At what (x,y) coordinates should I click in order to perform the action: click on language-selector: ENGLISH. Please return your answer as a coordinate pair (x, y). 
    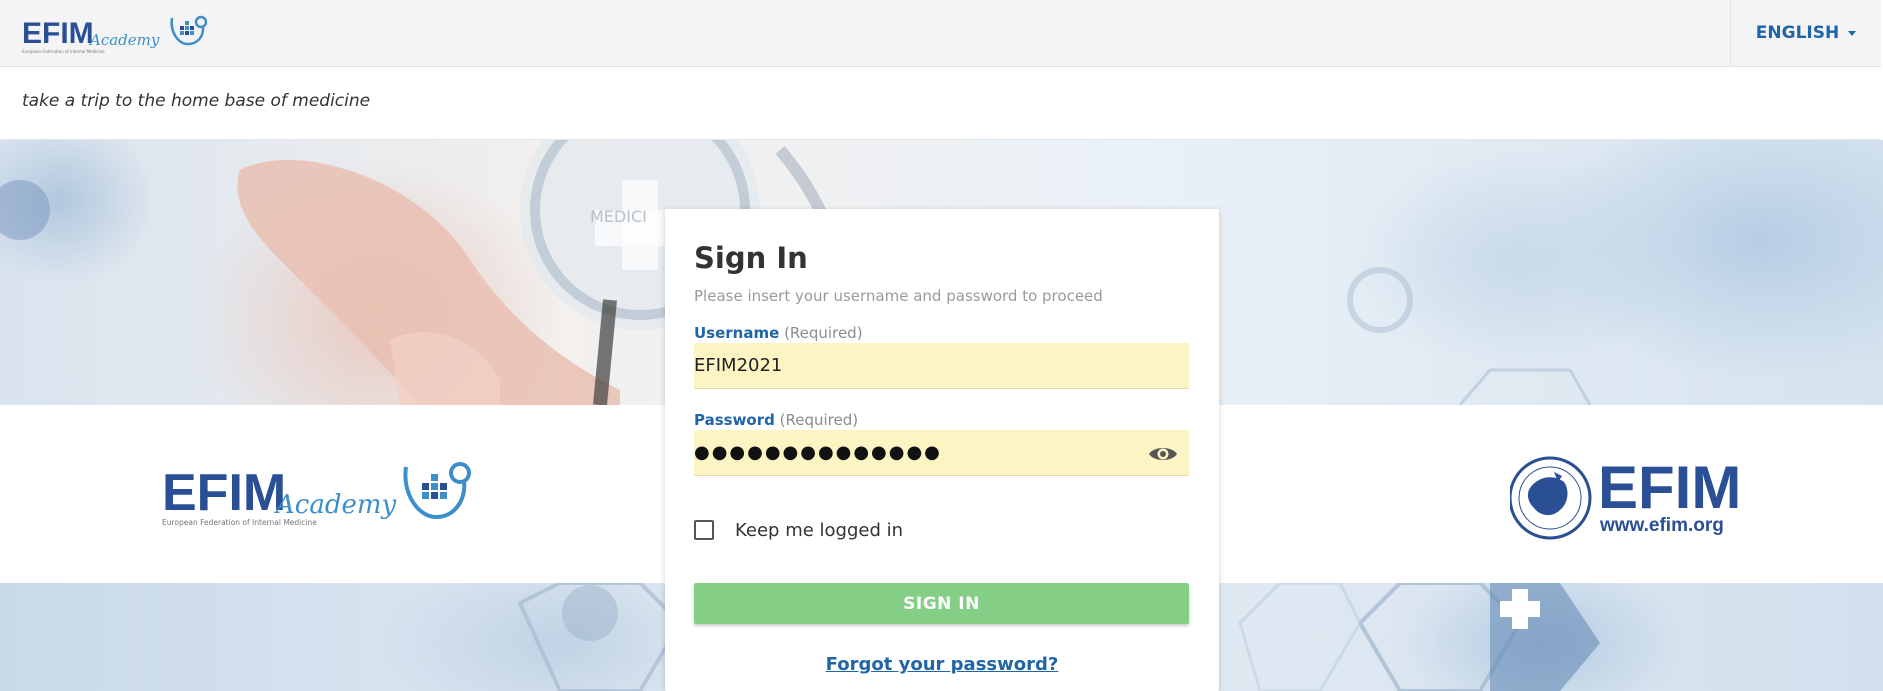
    Looking at the image, I should click on (1806, 33).